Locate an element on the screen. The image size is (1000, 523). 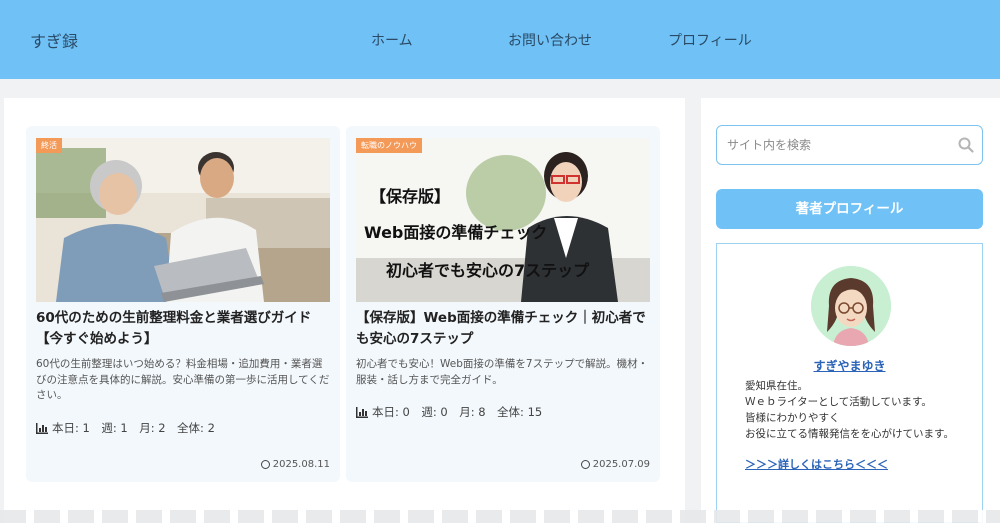
bio-line: 皆様にわかりやすく is located at coordinates (792, 418).